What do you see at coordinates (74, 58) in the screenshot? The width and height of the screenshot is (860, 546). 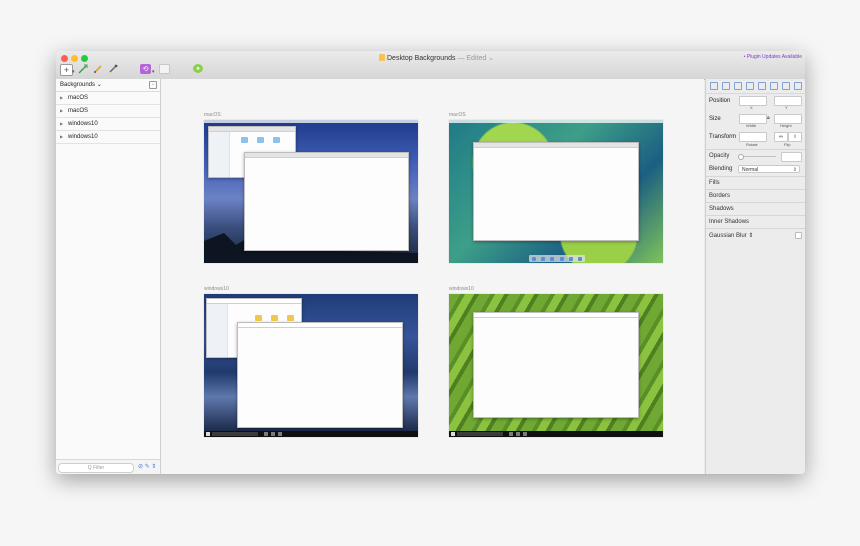 I see `minimize-button` at bounding box center [74, 58].